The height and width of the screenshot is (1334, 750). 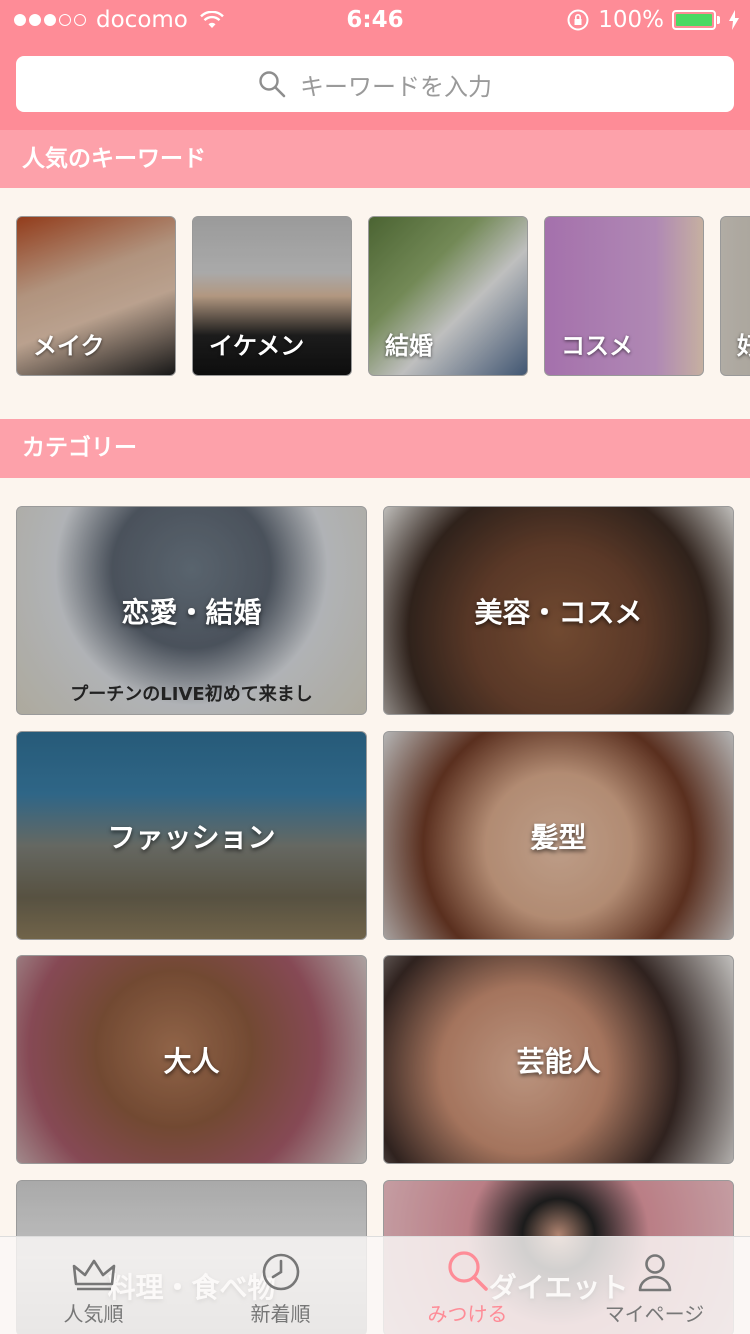 I want to click on keyword-card: メイク, so click(x=96, y=296).